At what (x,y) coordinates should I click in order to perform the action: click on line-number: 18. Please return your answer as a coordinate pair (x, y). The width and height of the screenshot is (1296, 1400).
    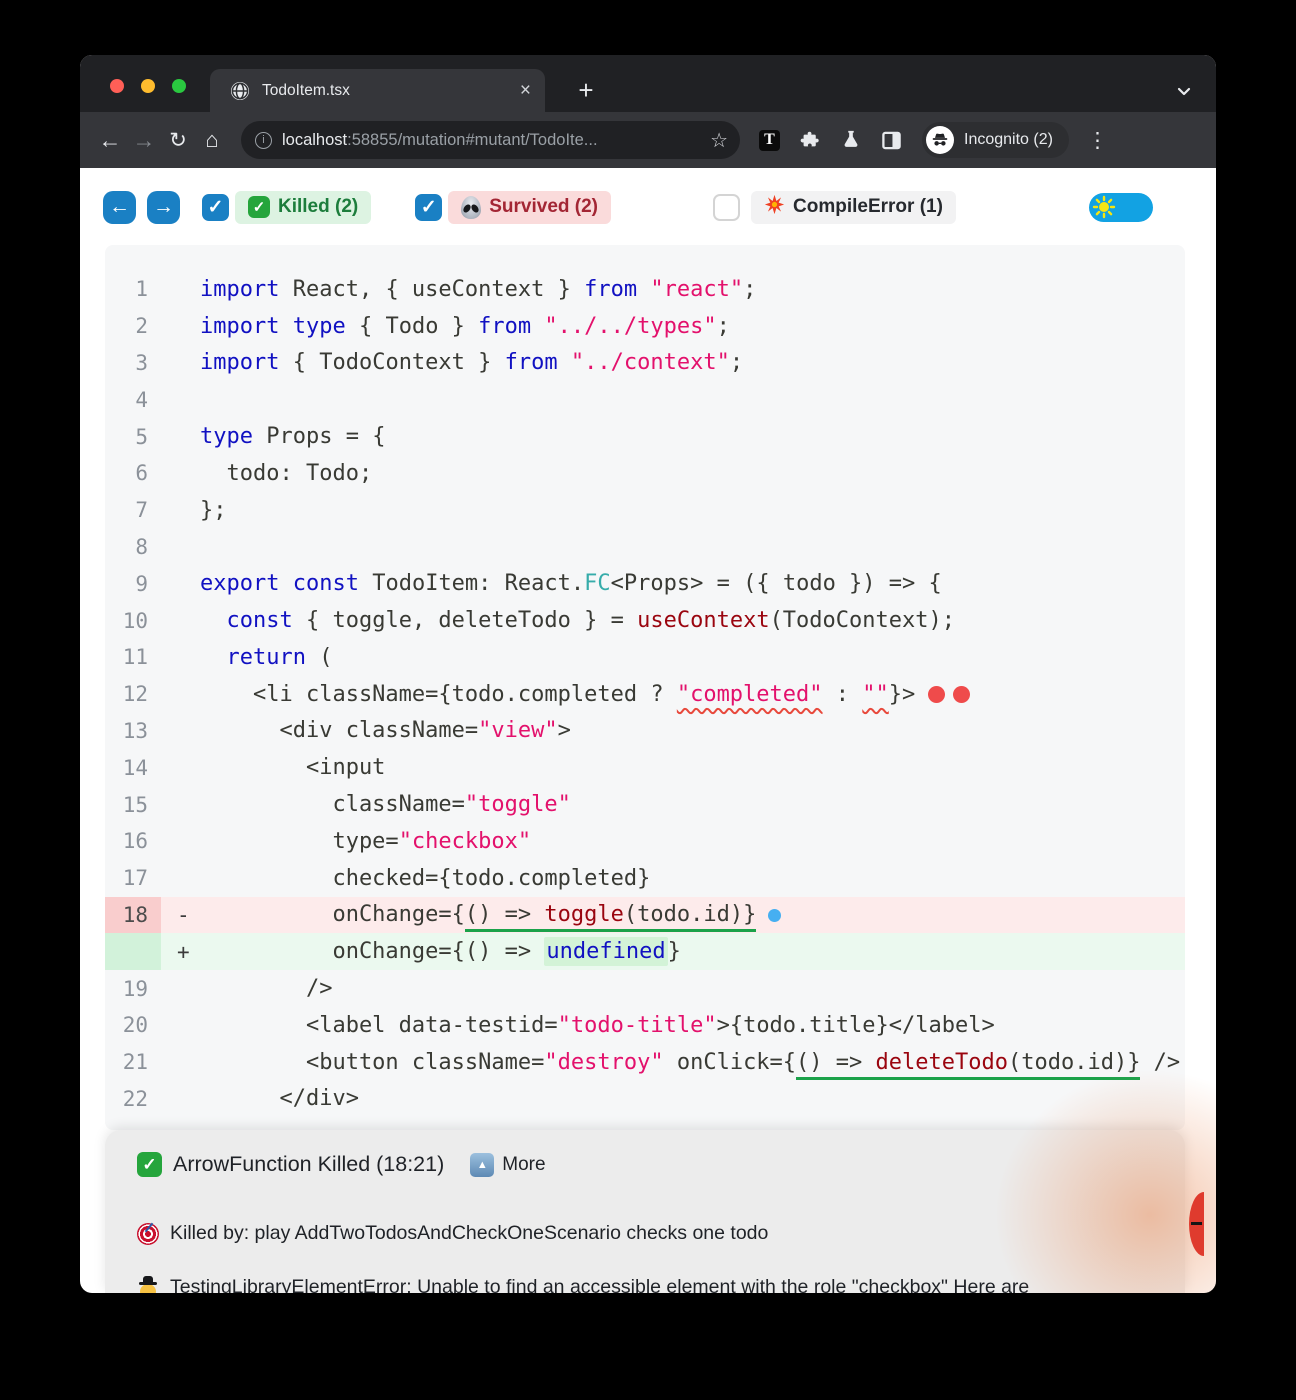
    Looking at the image, I should click on (133, 915).